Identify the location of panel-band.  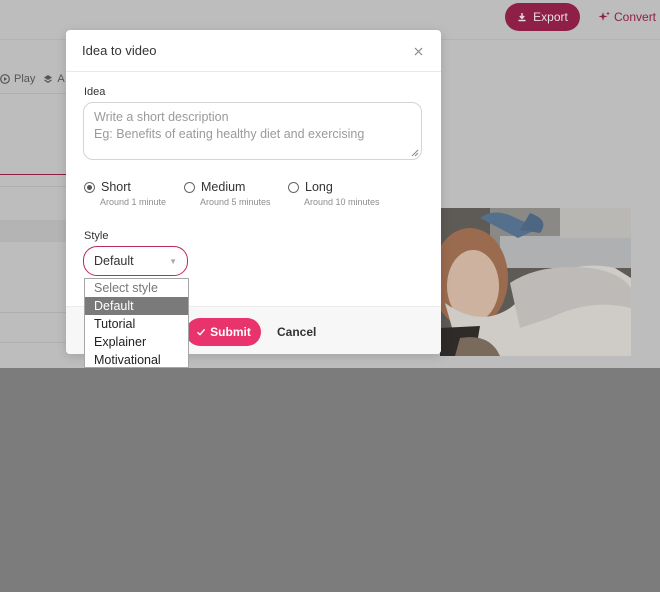
(35, 231).